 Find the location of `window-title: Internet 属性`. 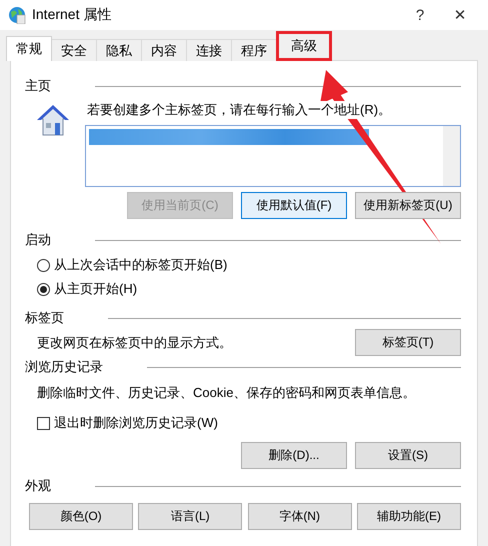

window-title: Internet 属性 is located at coordinates (72, 15).